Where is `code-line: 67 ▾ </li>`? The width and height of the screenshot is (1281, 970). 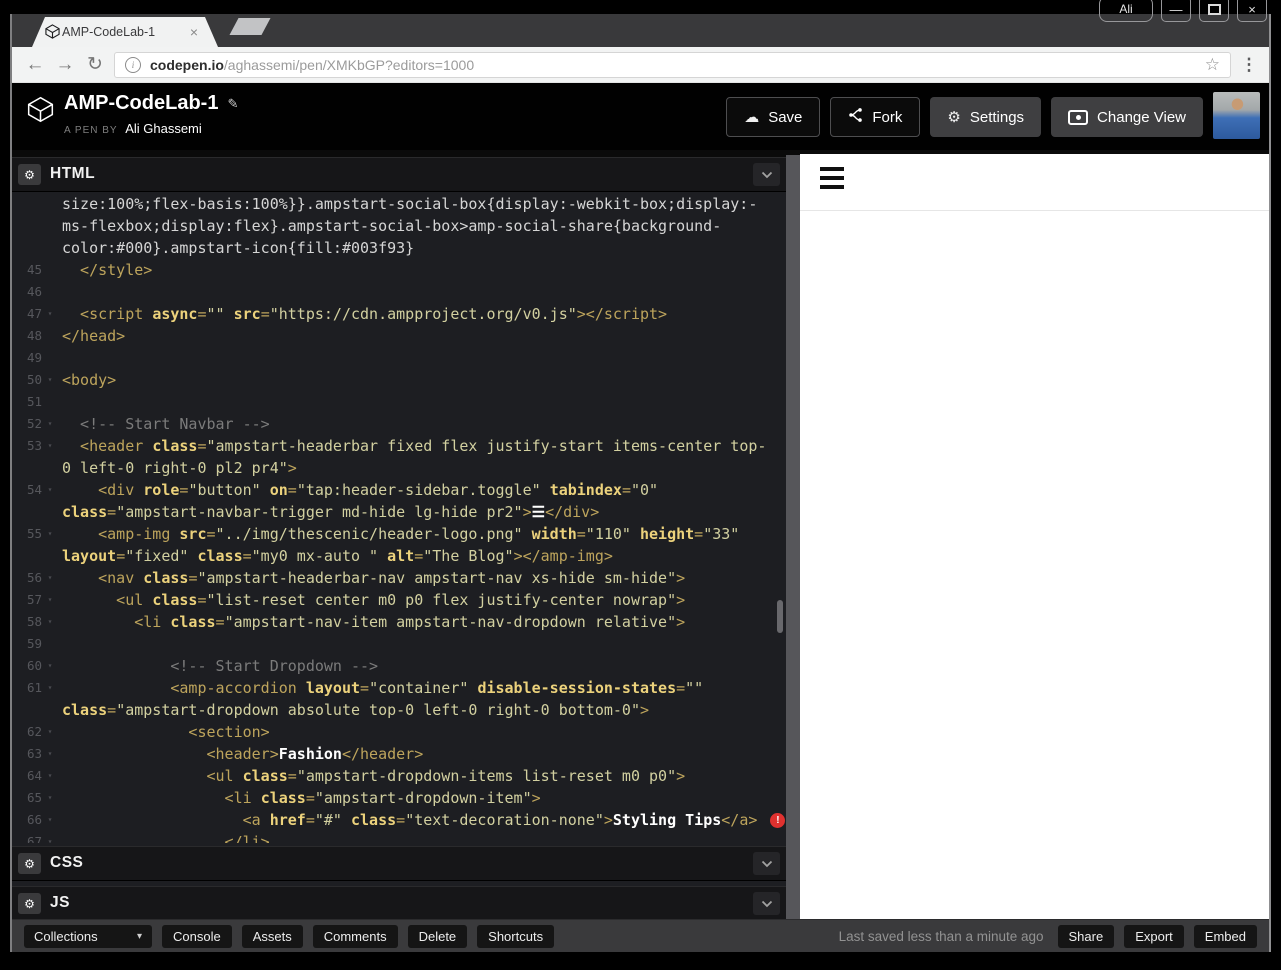
code-line: 67 ▾ </li> is located at coordinates (399, 837).